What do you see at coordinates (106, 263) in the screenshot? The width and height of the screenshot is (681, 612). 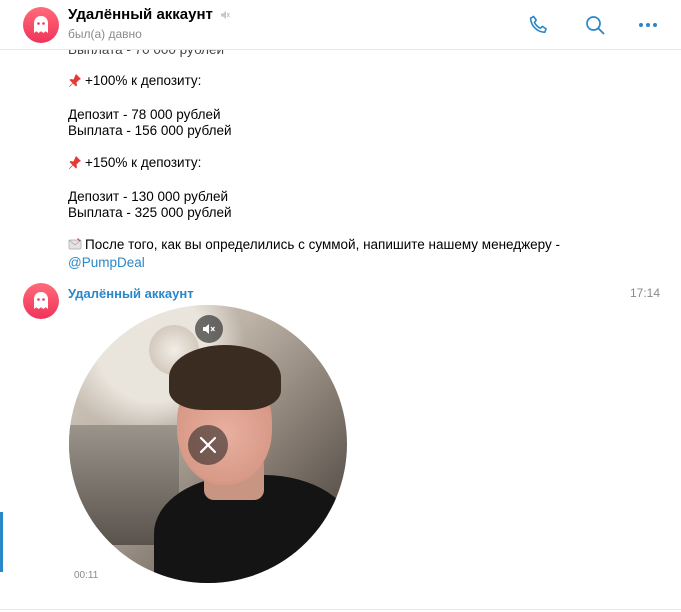 I see `contact-link: @PumpDeal` at bounding box center [106, 263].